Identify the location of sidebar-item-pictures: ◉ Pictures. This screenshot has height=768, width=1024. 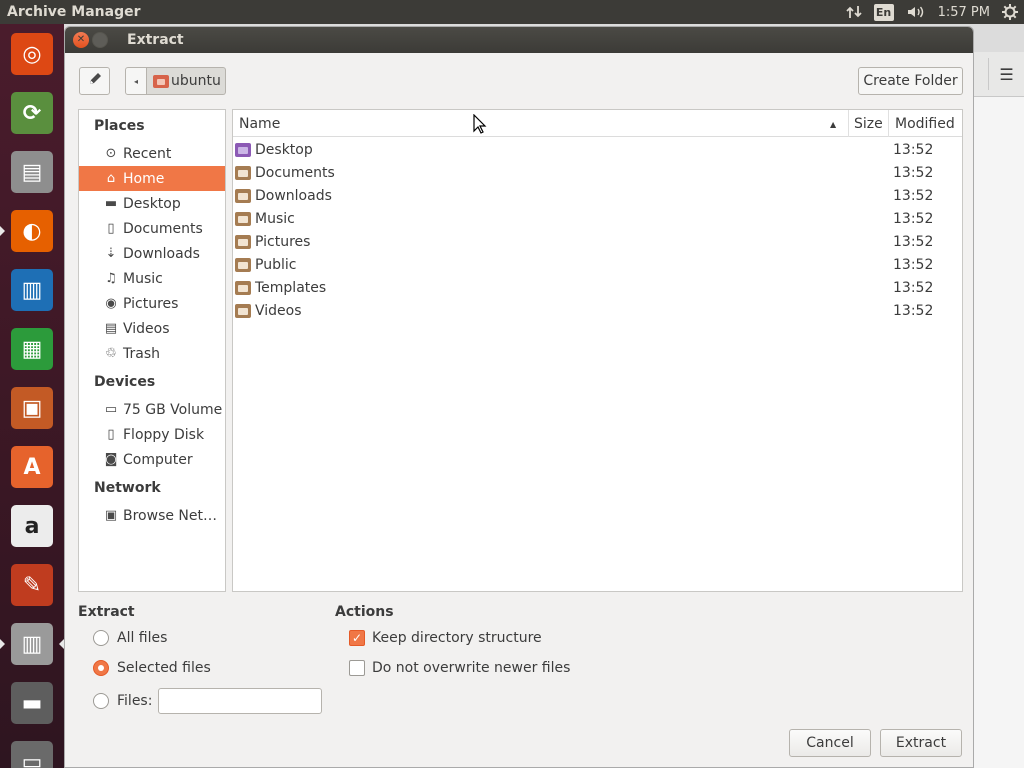
(152, 303).